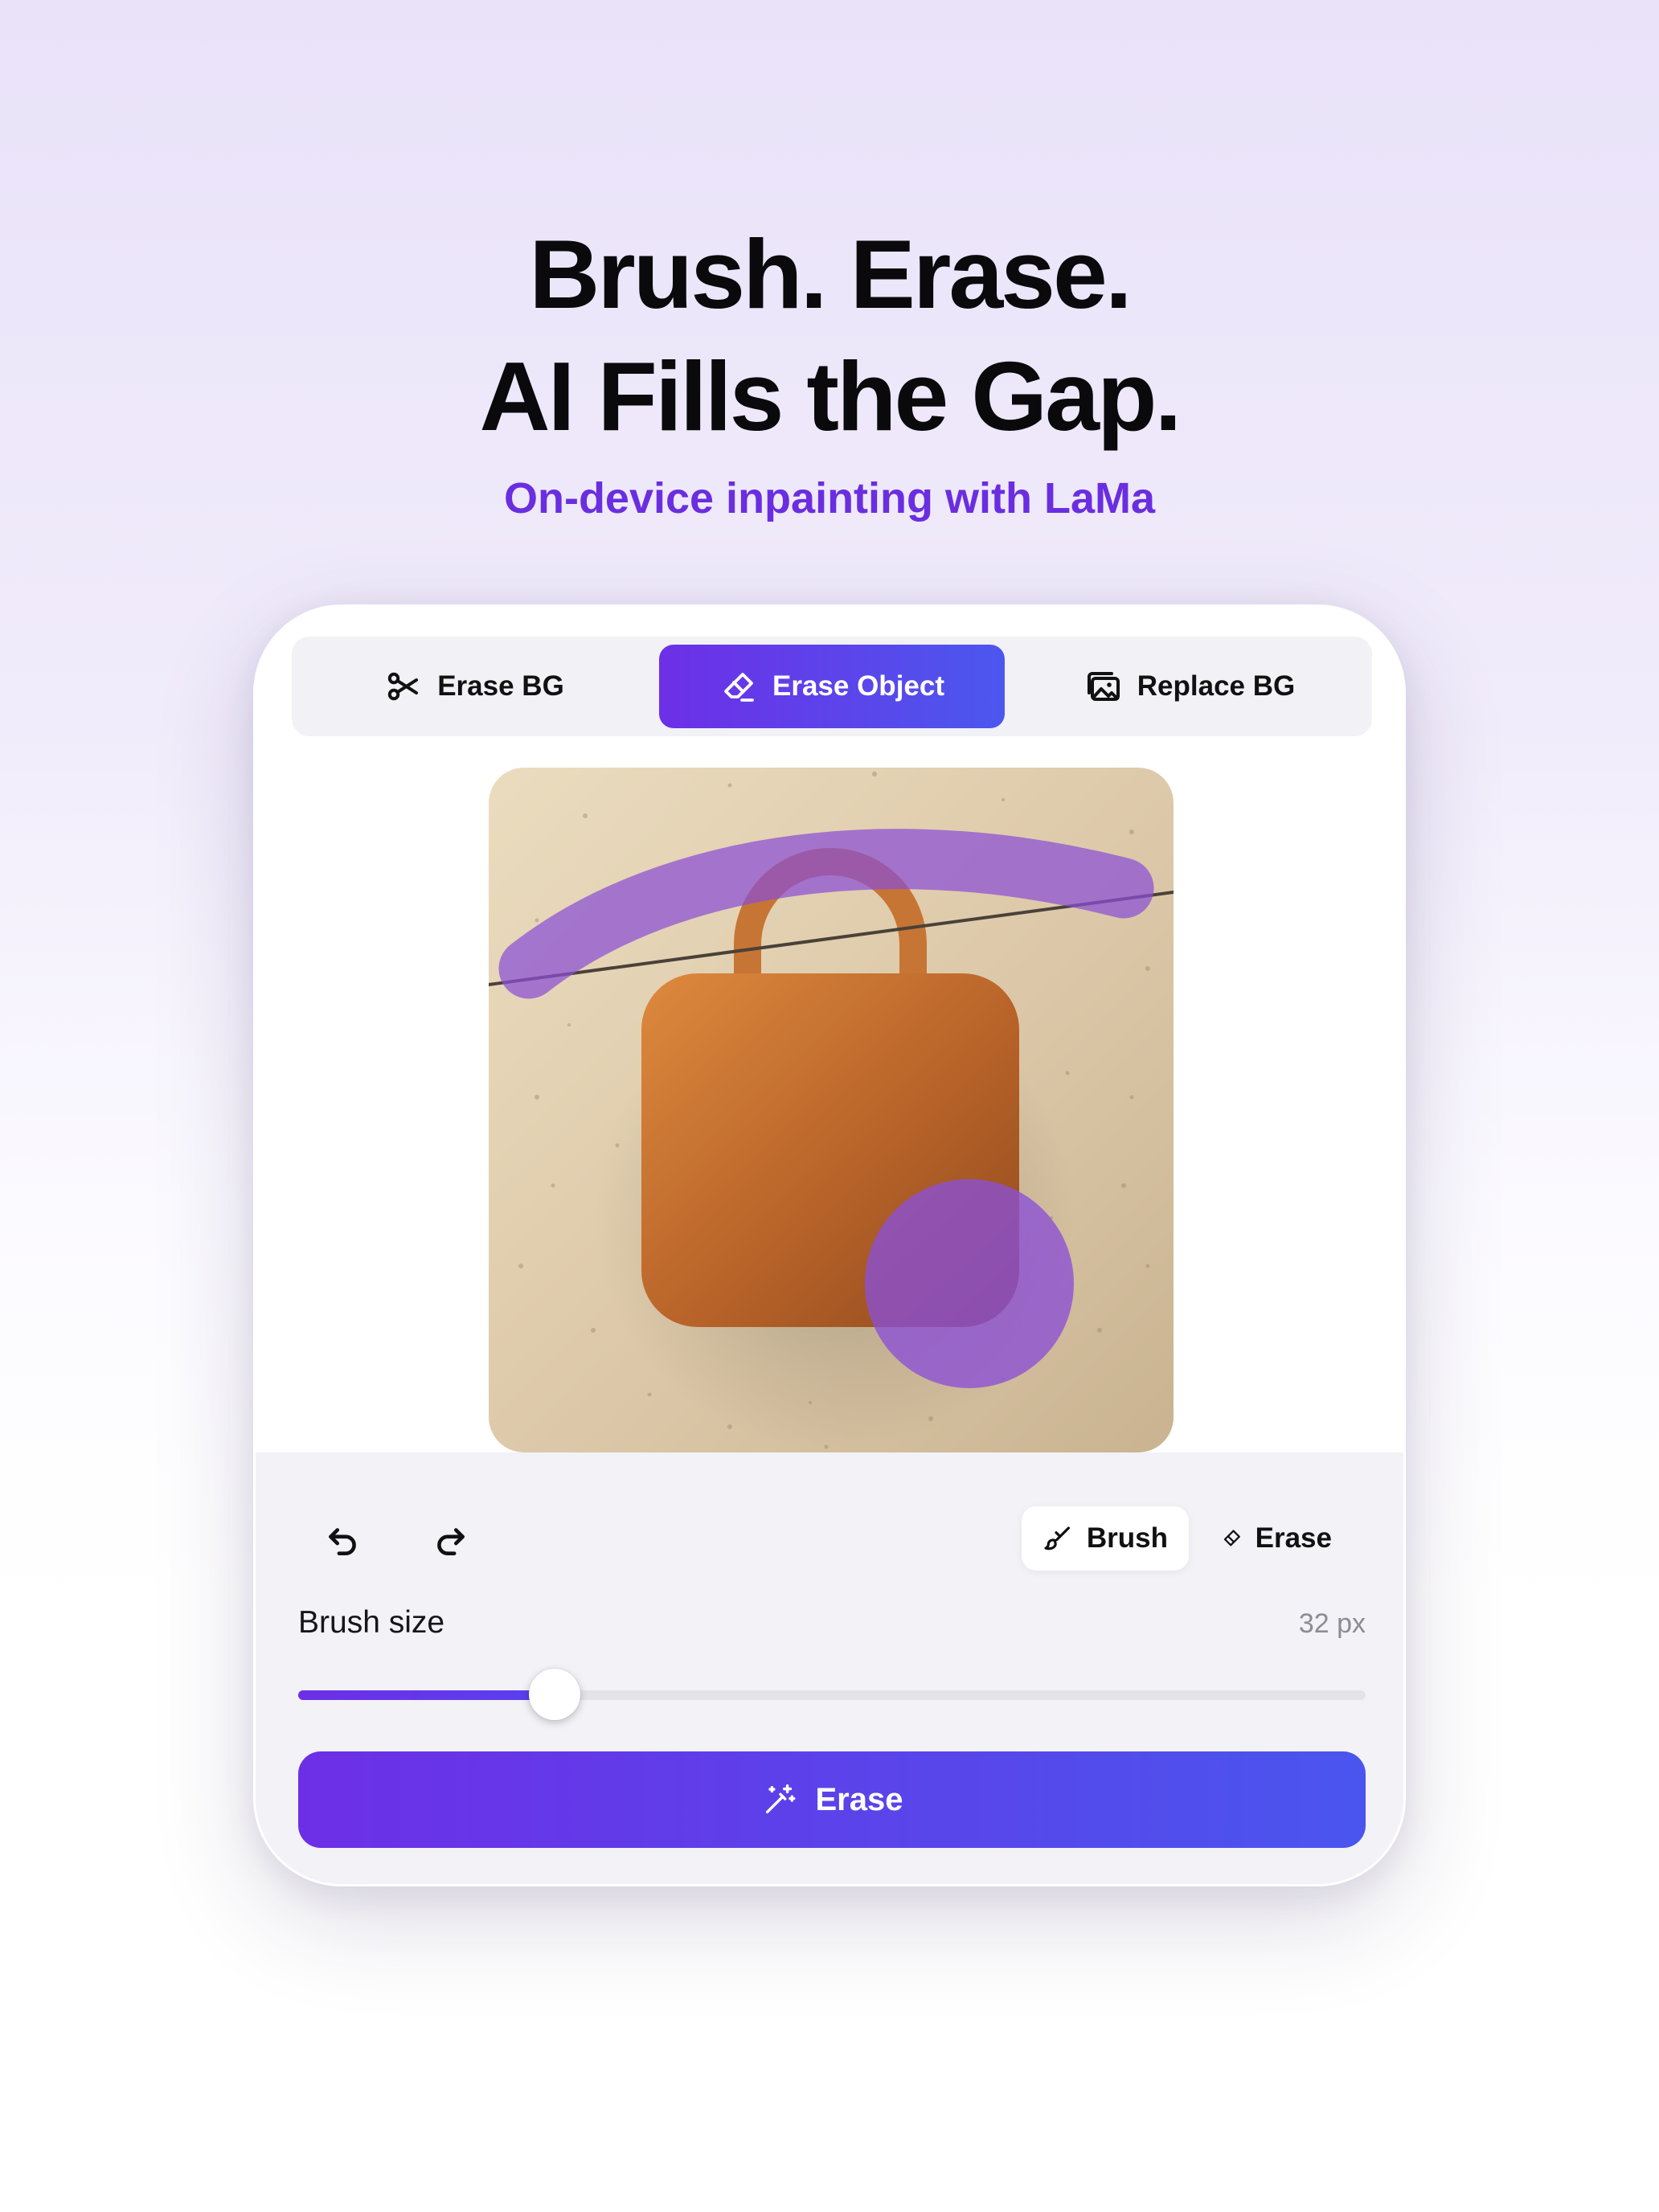  Describe the element at coordinates (831, 274) in the screenshot. I see `headline-line-1: Brush. Erase.` at that location.